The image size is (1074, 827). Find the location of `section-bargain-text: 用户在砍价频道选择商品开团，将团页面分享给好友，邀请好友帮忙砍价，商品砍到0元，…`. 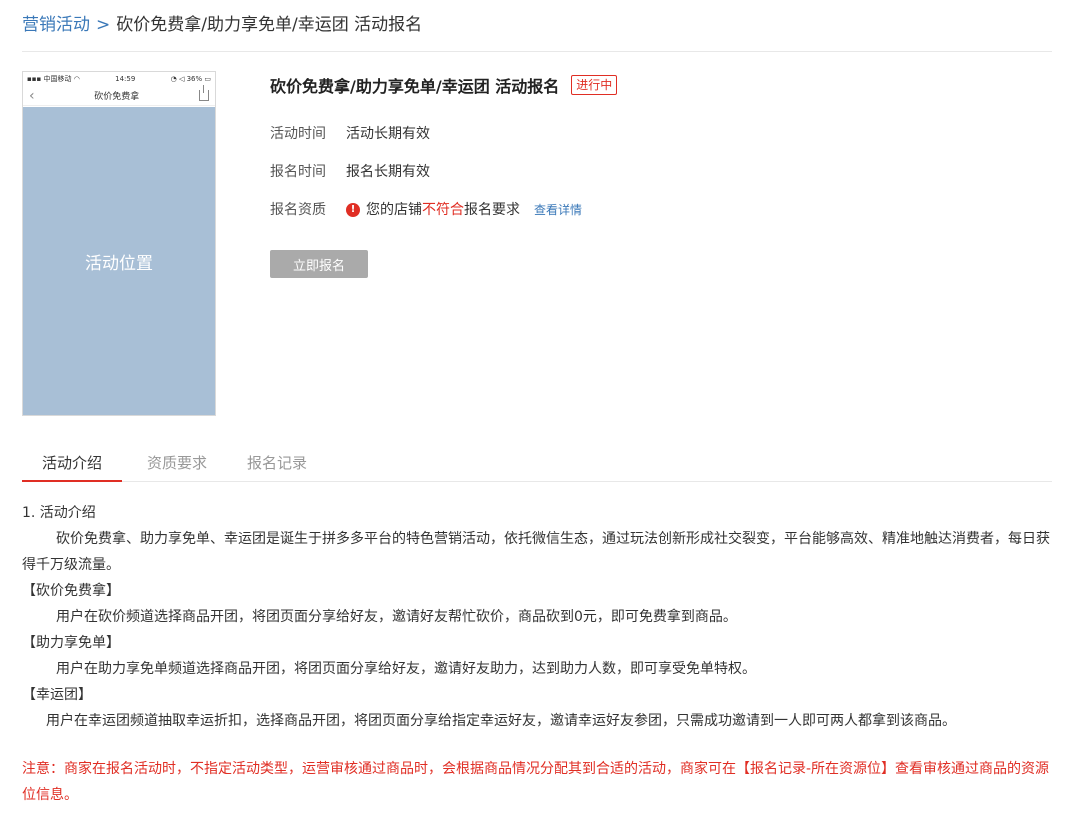

section-bargain-text: 用户在砍价频道选择商品开团，将团页面分享给好友，邀请好友帮忙砍价，商品砍到0元，… is located at coordinates (396, 617).